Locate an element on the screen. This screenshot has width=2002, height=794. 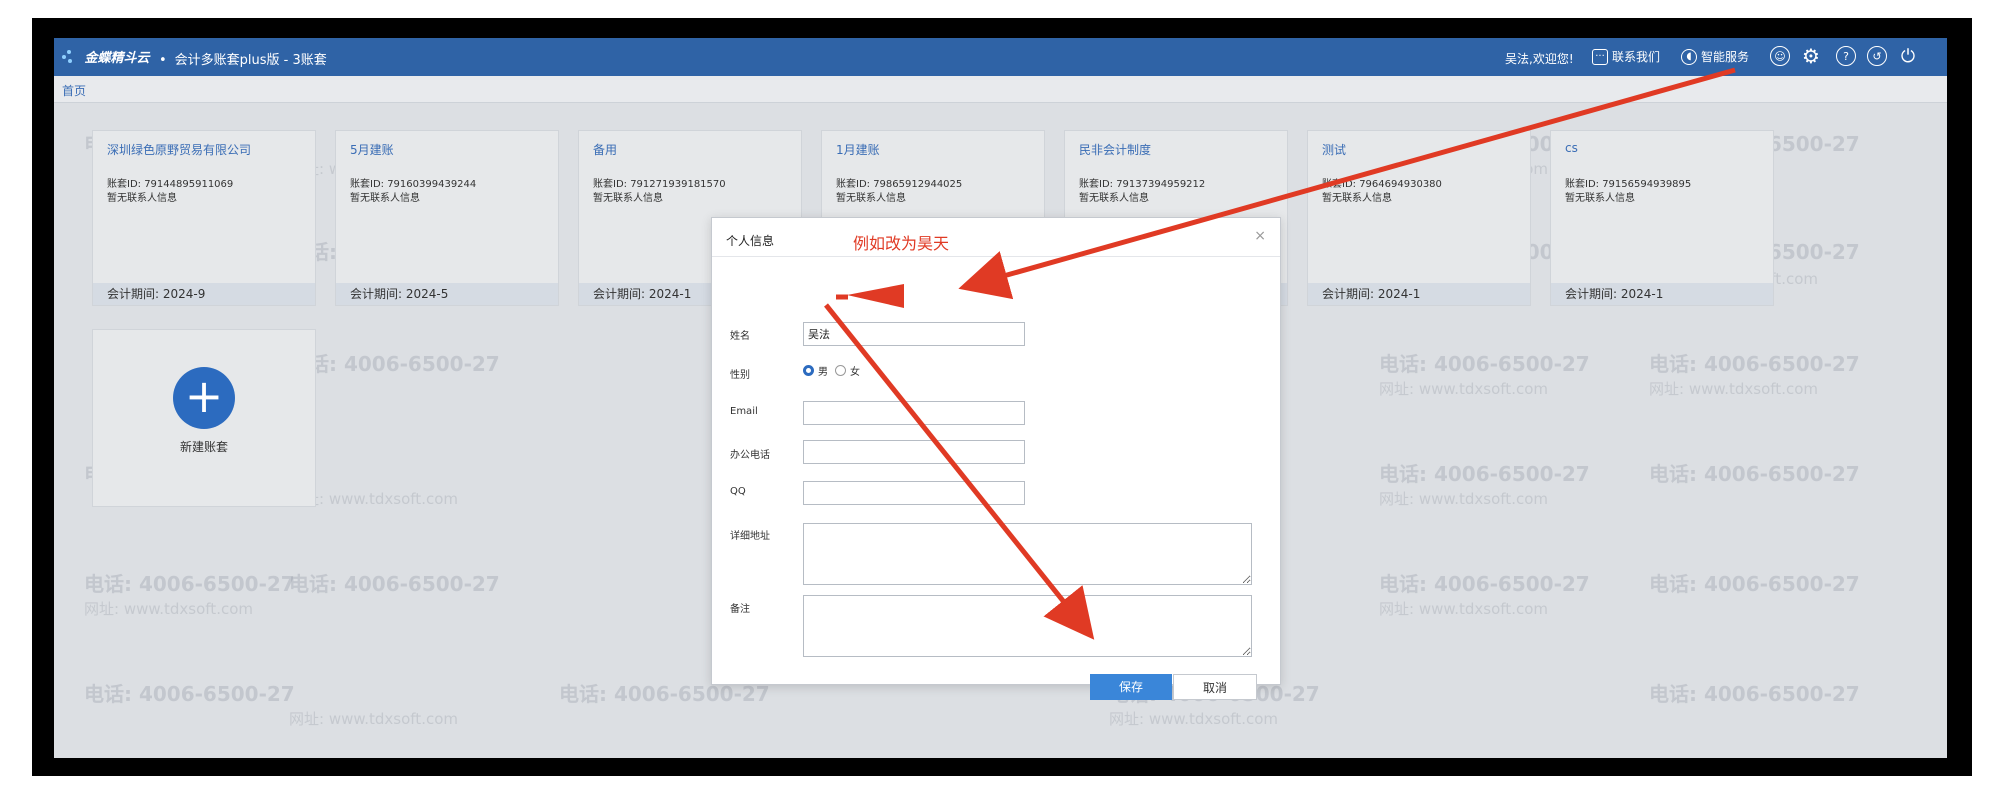
arrow-to-name-field is located at coordinates (1347, 183).